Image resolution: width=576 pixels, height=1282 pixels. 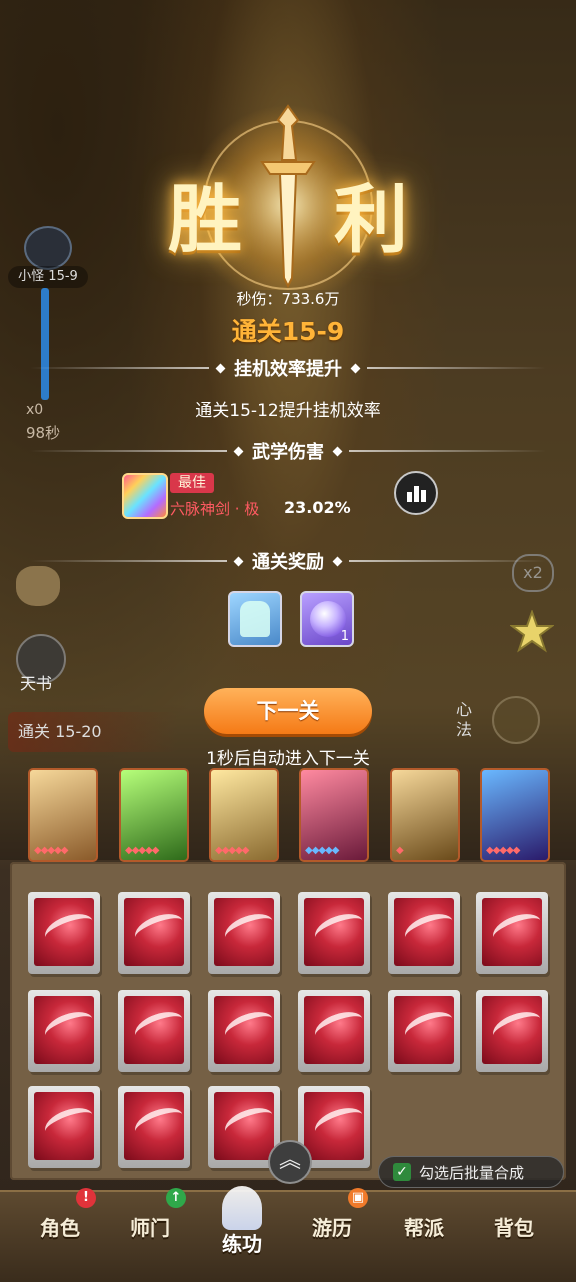 What do you see at coordinates (532, 632) in the screenshot?
I see `star-emblem-icon` at bounding box center [532, 632].